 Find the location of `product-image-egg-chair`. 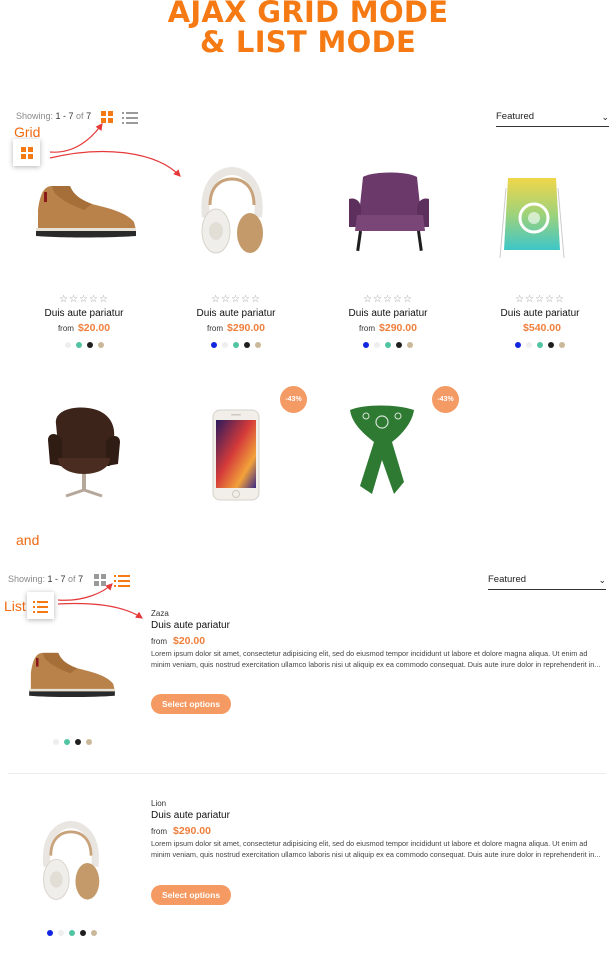

product-image-egg-chair is located at coordinates (84, 452).